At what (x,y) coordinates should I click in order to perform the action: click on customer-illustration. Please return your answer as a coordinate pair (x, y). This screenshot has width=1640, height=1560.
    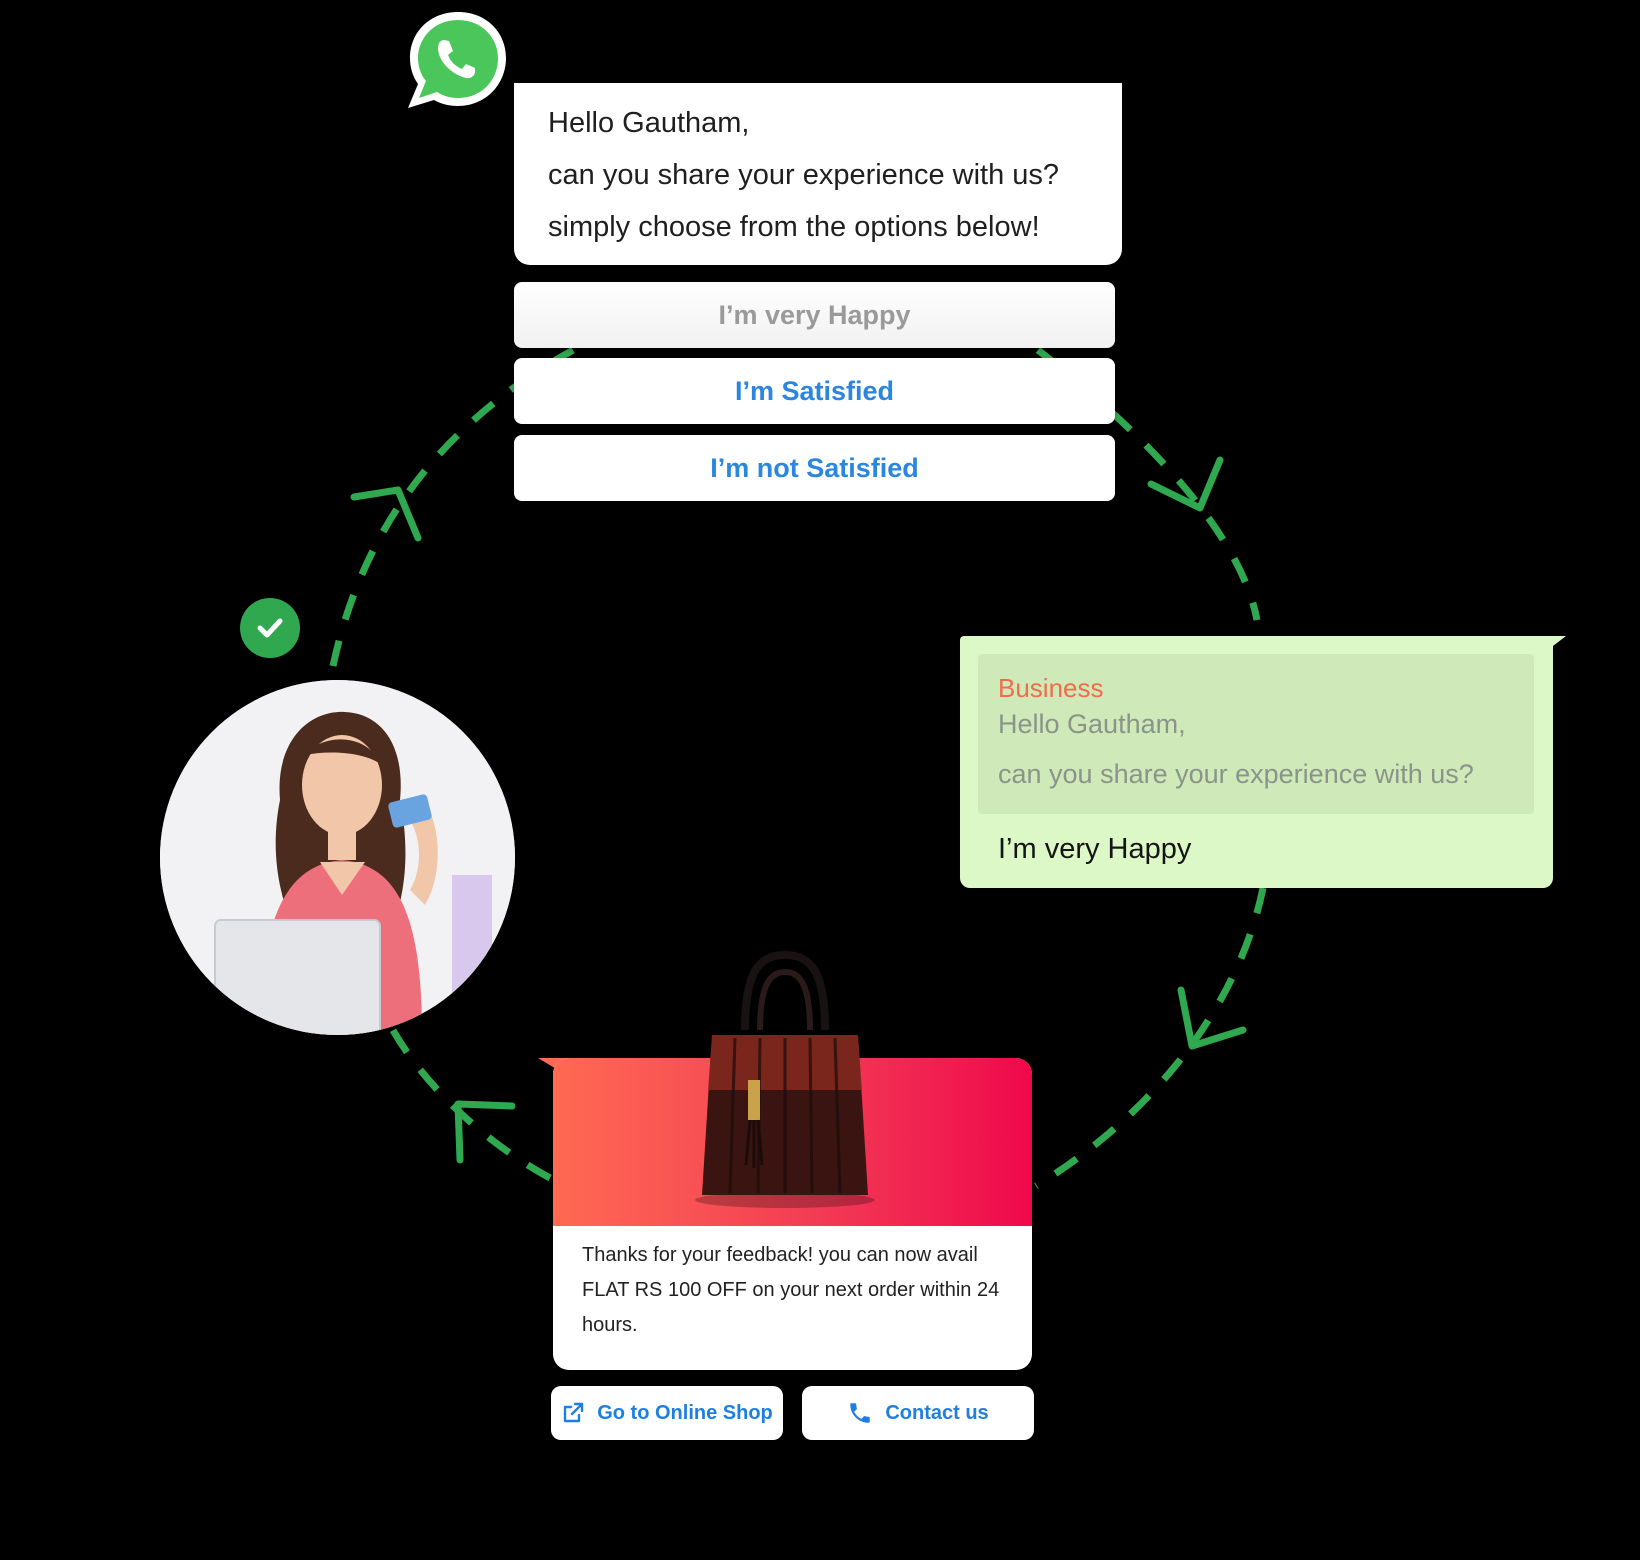
    Looking at the image, I should click on (337, 857).